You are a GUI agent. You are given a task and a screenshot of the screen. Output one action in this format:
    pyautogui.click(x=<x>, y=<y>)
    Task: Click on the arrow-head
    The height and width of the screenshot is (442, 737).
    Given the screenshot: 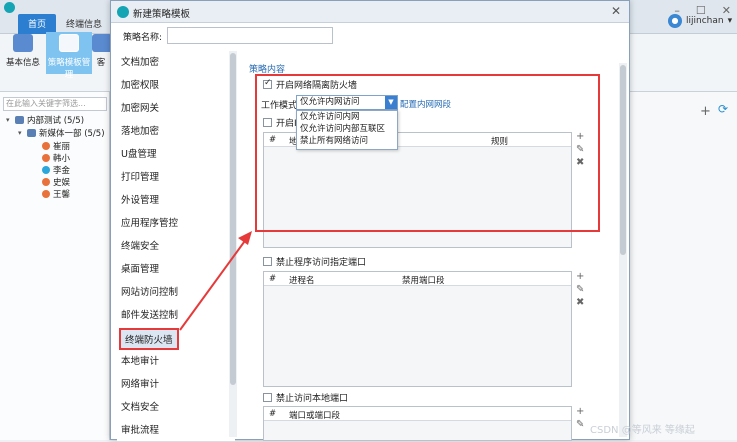 What is the action you would take?
    pyautogui.click(x=245, y=238)
    